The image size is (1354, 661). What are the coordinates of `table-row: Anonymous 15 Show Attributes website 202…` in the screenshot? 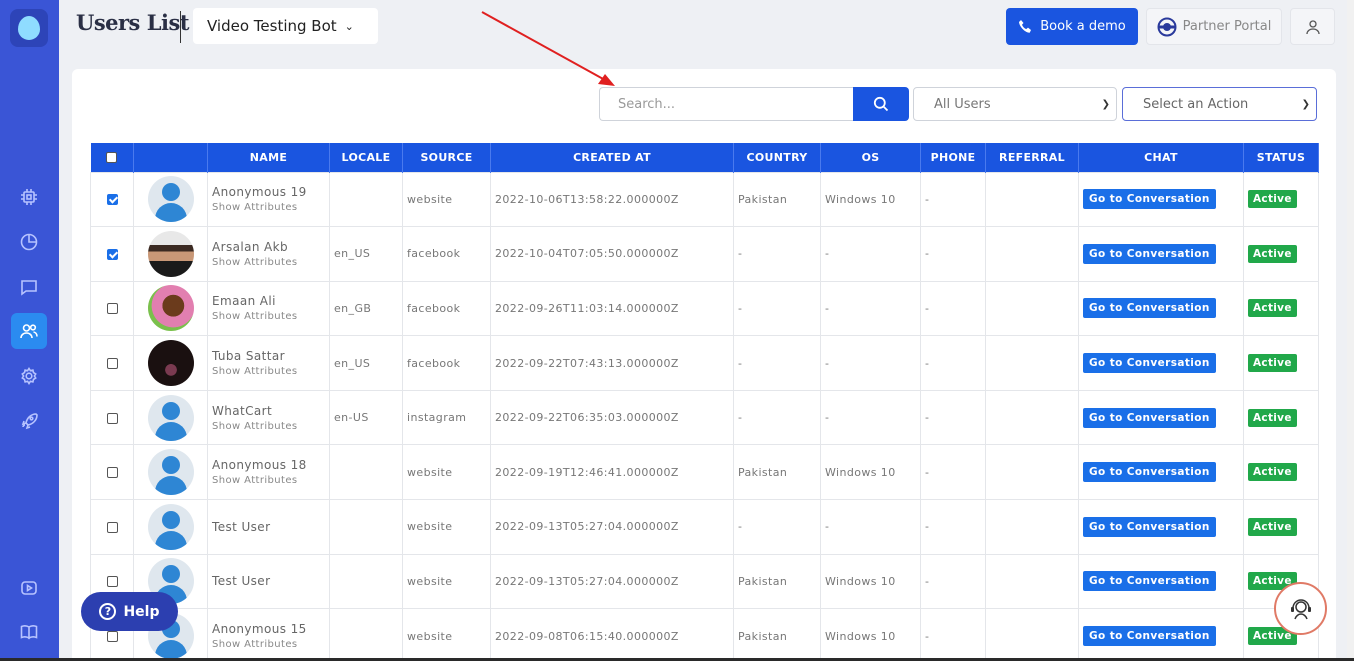 It's located at (704, 634).